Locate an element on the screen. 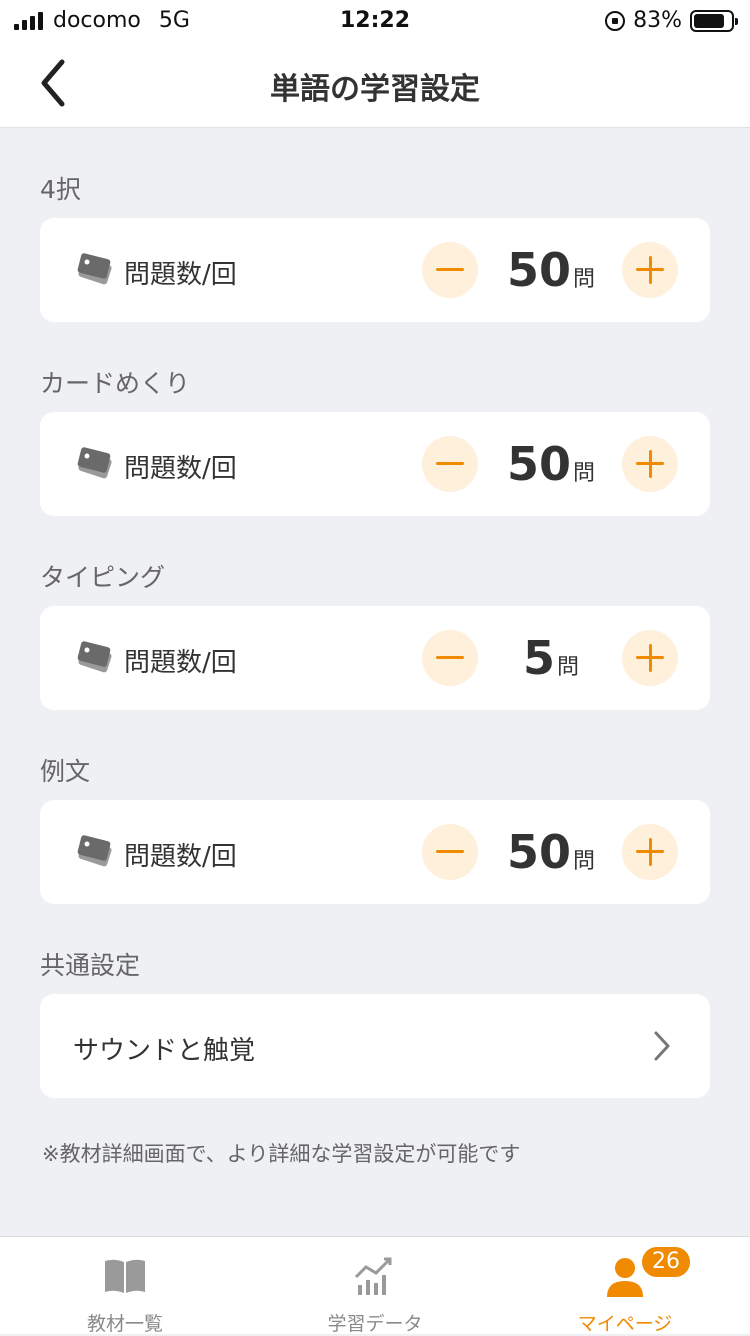 The height and width of the screenshot is (1336, 750). section-label-example: 例文 is located at coordinates (65, 771).